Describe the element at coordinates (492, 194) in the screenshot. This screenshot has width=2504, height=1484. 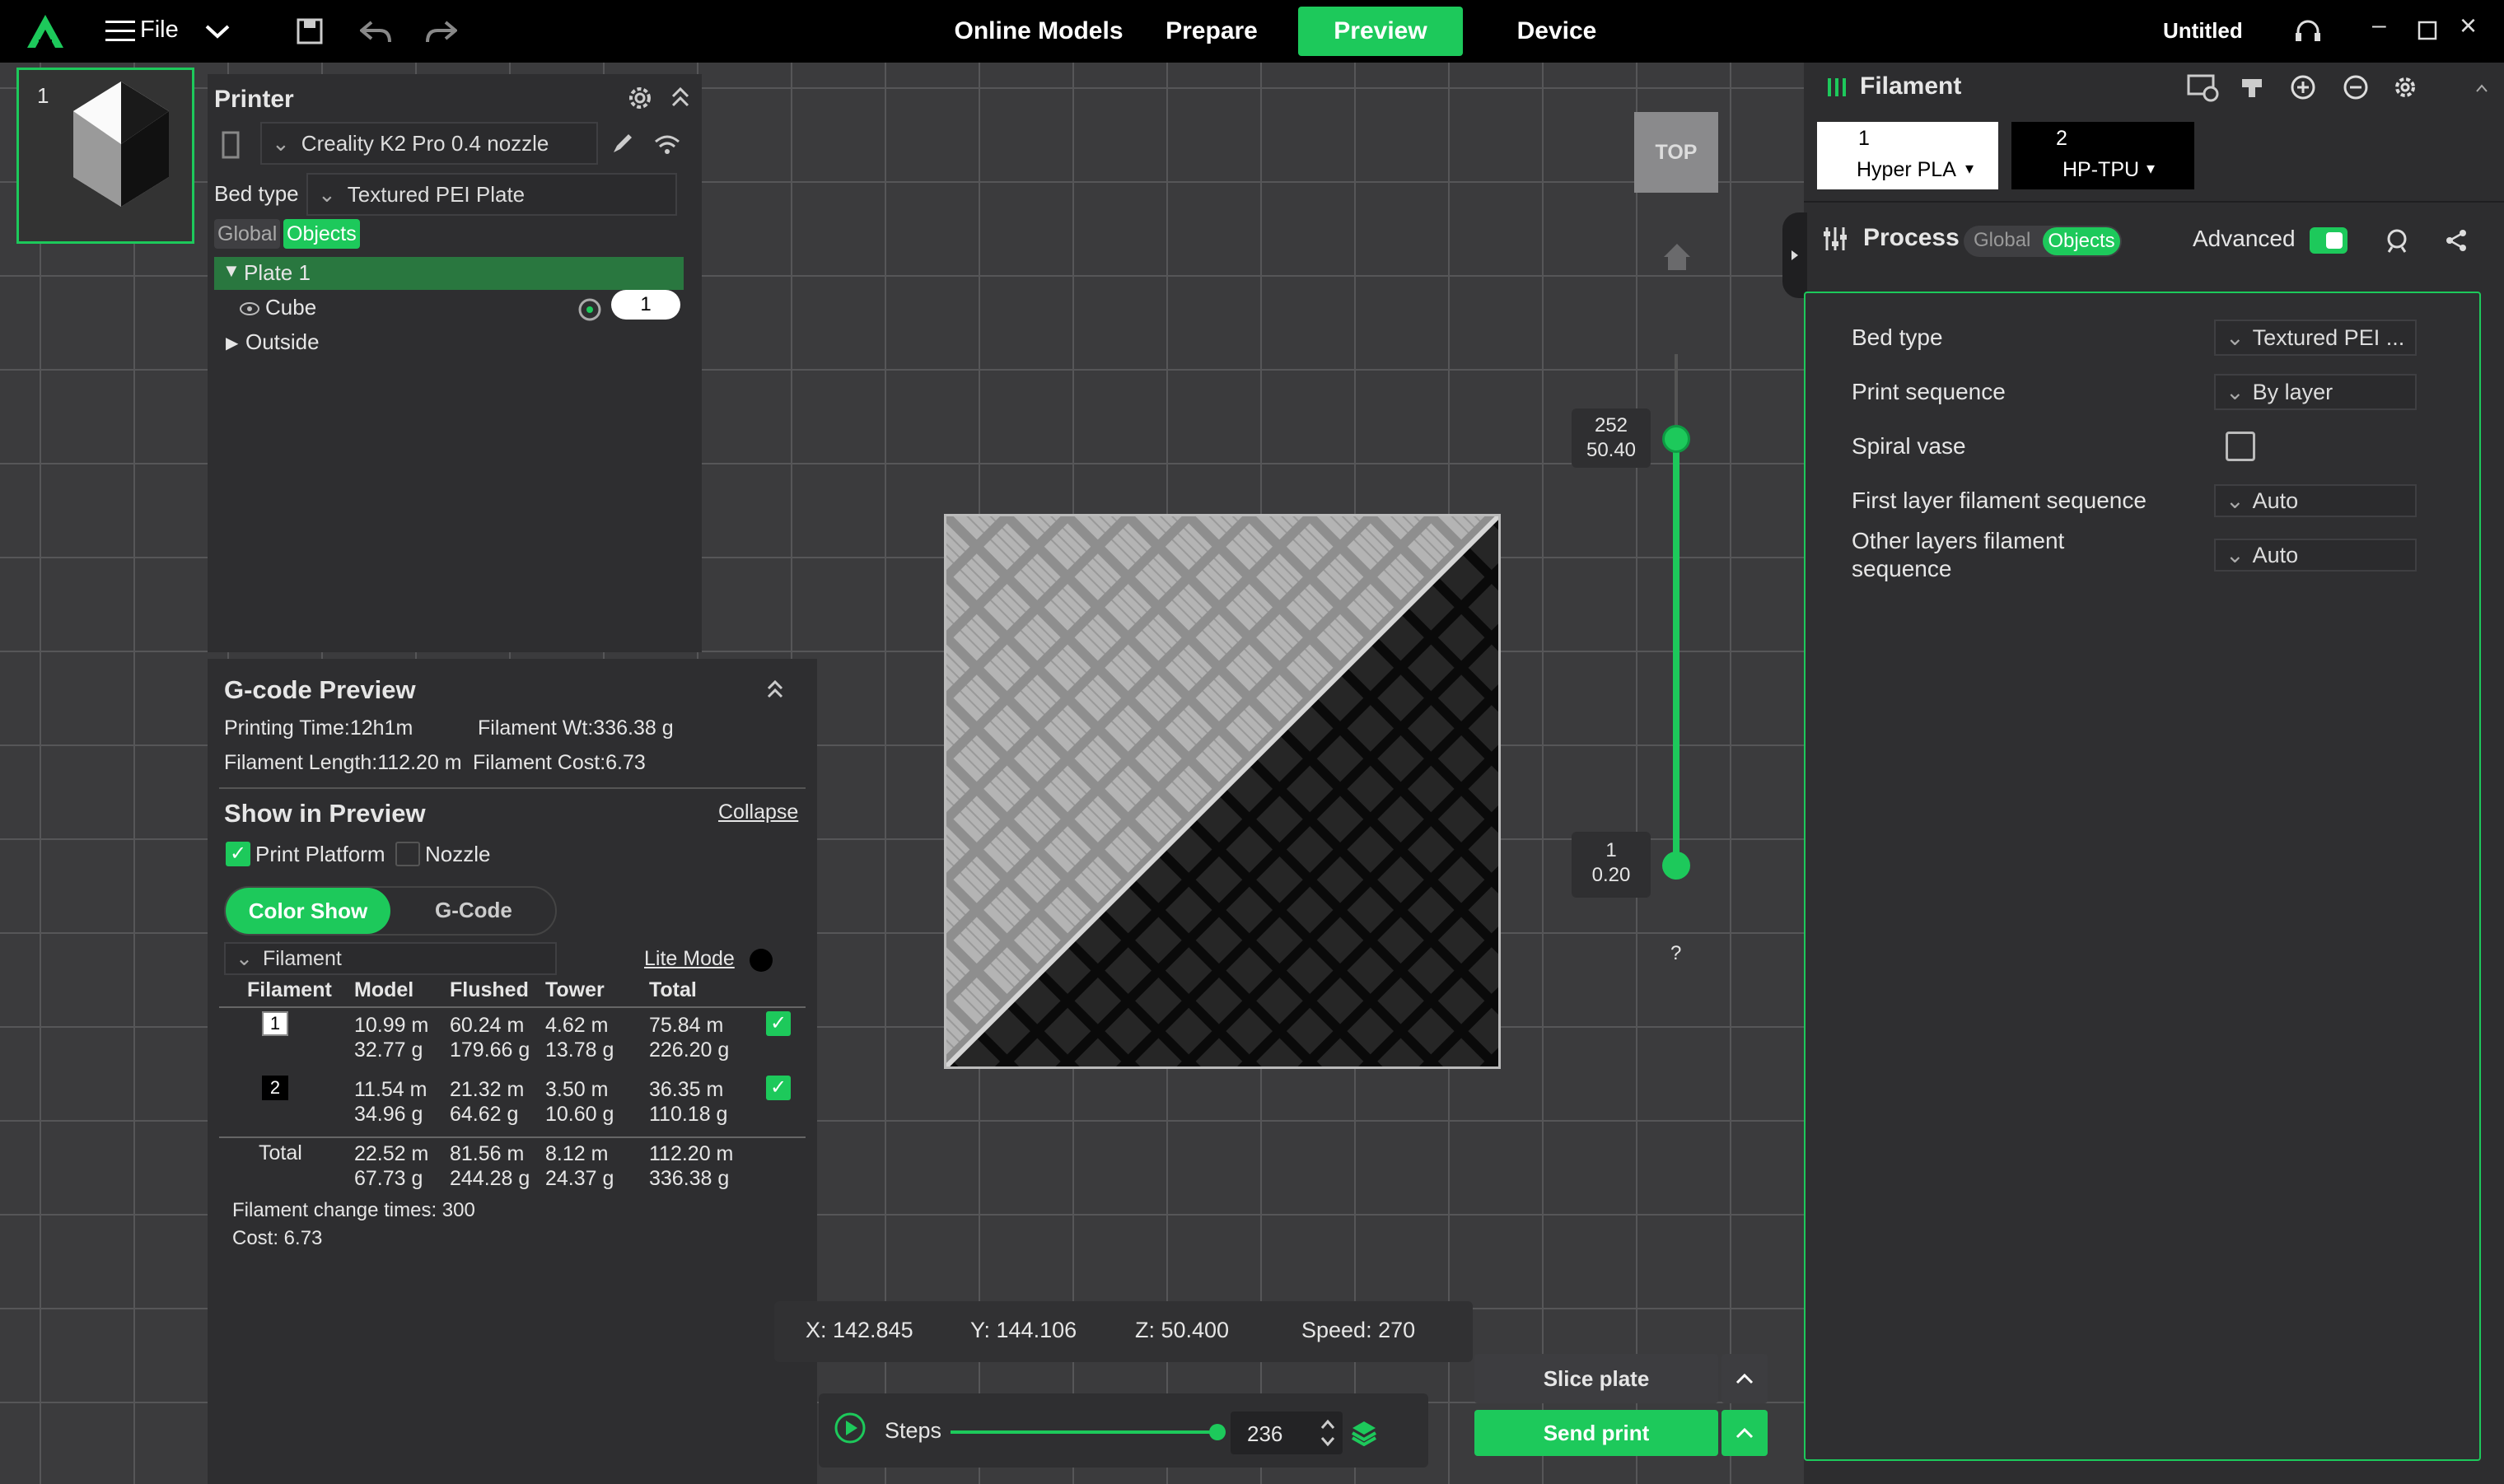
I see `bed-type-select: ⌄ Textured PEI Plate` at that location.